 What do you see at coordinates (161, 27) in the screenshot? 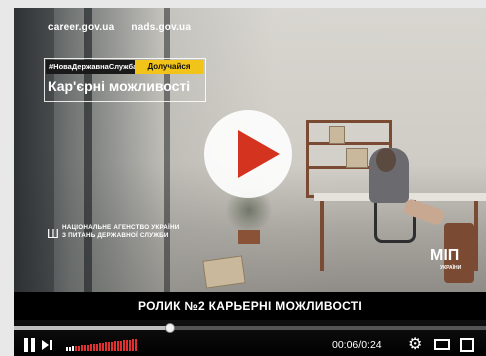
I see `site-link-nads: nads.gov.ua` at bounding box center [161, 27].